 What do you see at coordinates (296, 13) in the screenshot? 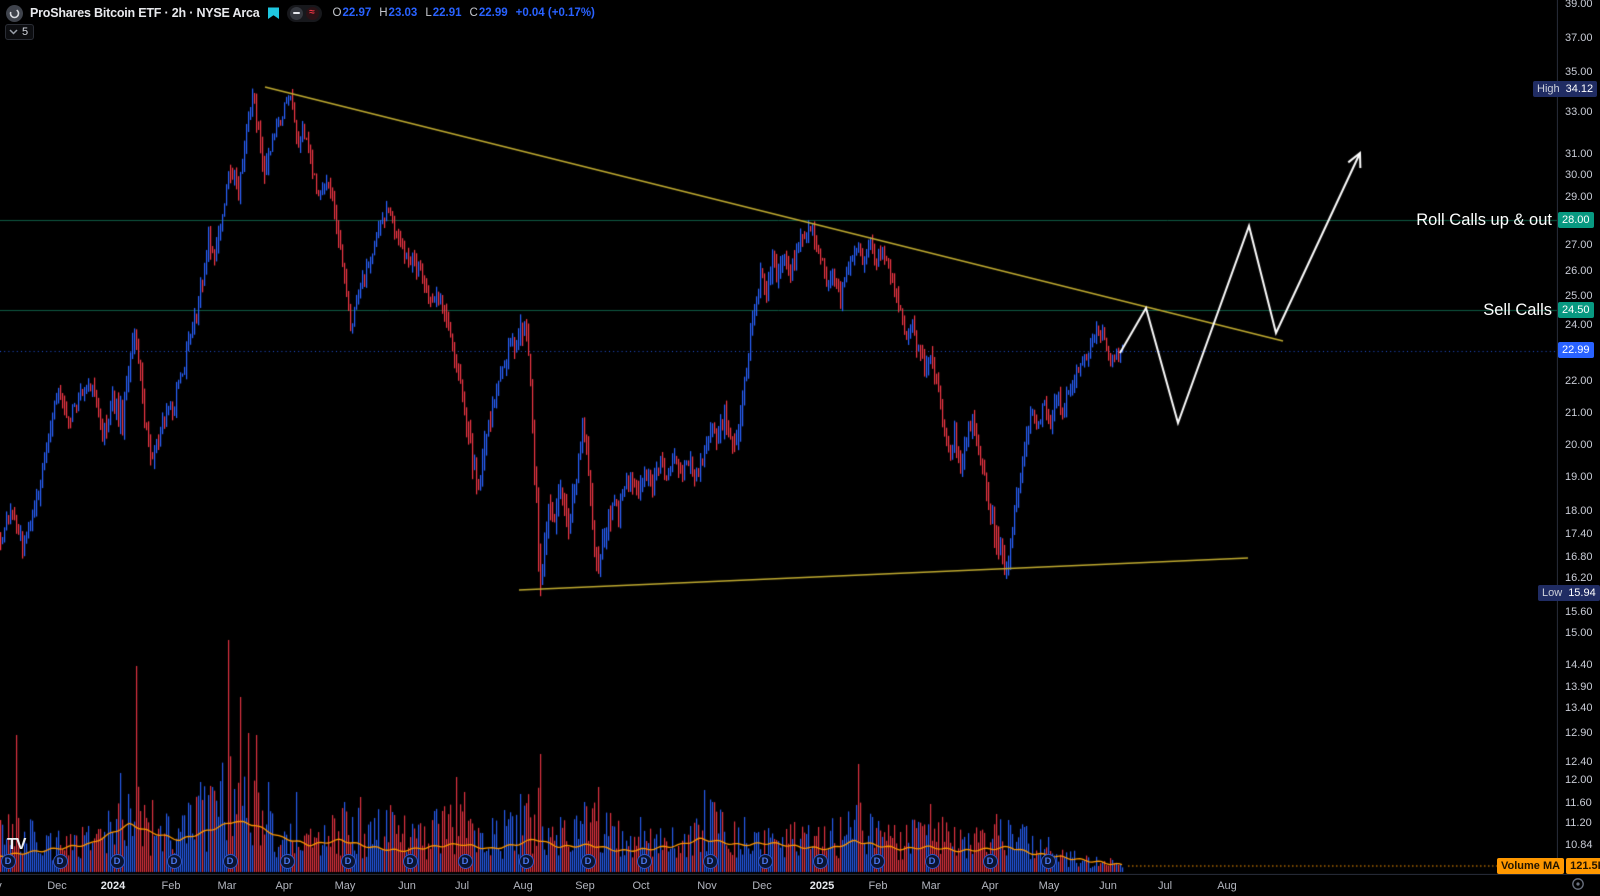
I see `minus-toggle-icon` at bounding box center [296, 13].